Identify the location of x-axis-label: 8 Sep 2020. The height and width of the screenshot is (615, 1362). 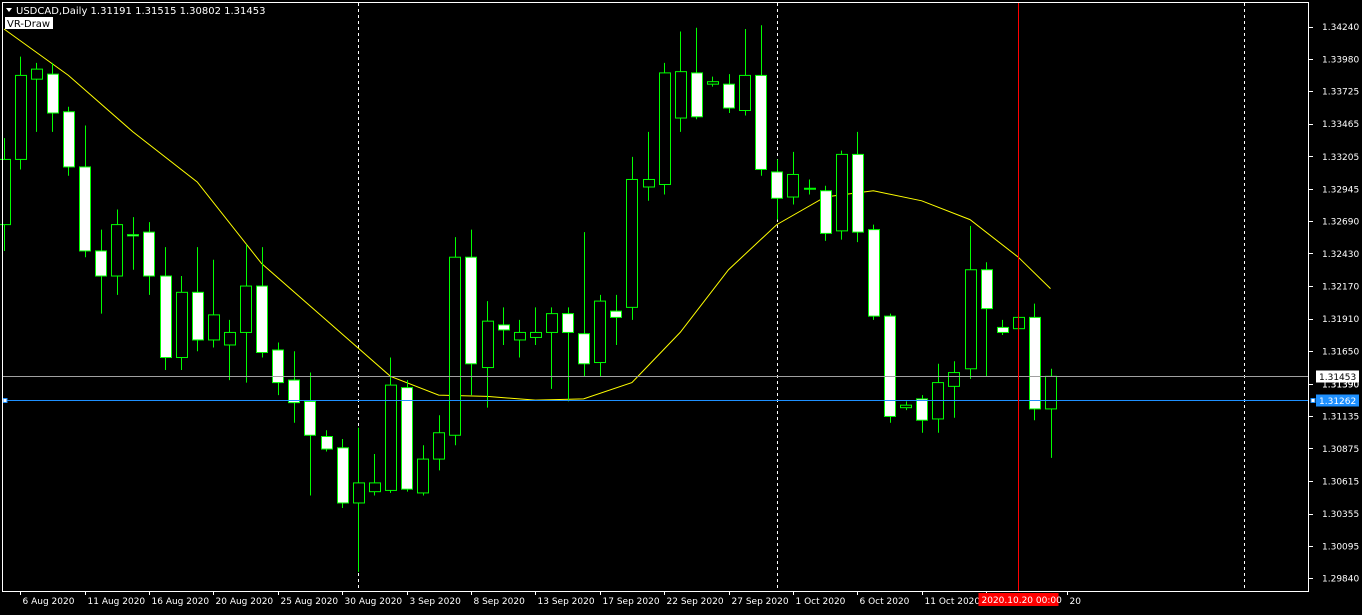
(500, 602).